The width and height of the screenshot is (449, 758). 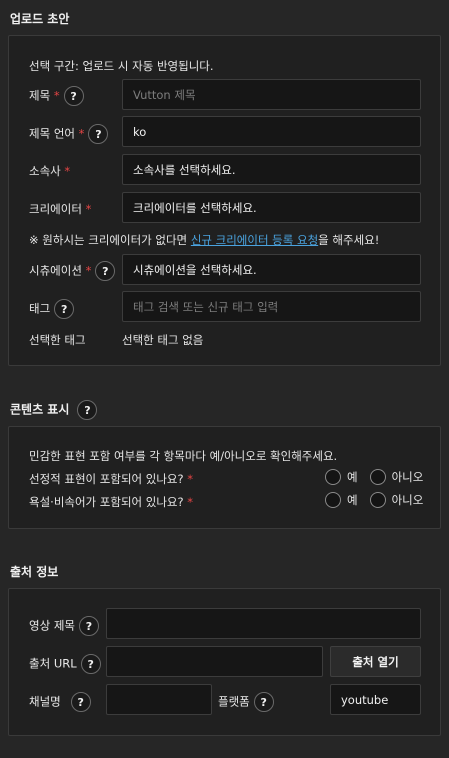 I want to click on sexual-no-option: 아니오, so click(x=396, y=477).